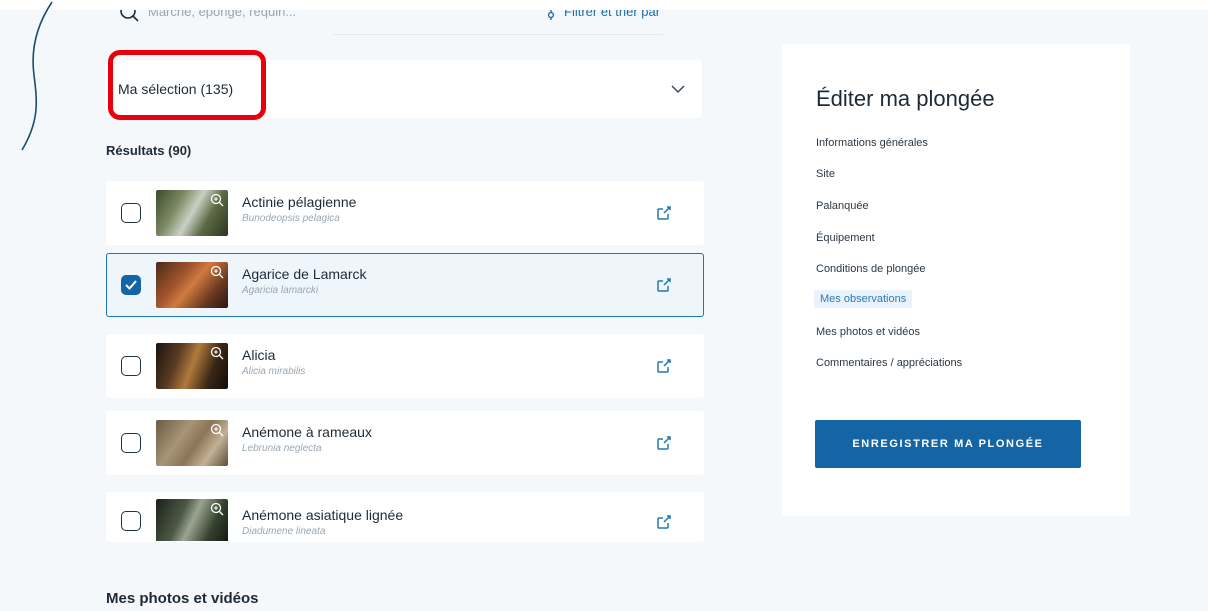 This screenshot has height=611, width=1208. What do you see at coordinates (182, 598) in the screenshot?
I see `photos-section-title: Mes photos et vidéos` at bounding box center [182, 598].